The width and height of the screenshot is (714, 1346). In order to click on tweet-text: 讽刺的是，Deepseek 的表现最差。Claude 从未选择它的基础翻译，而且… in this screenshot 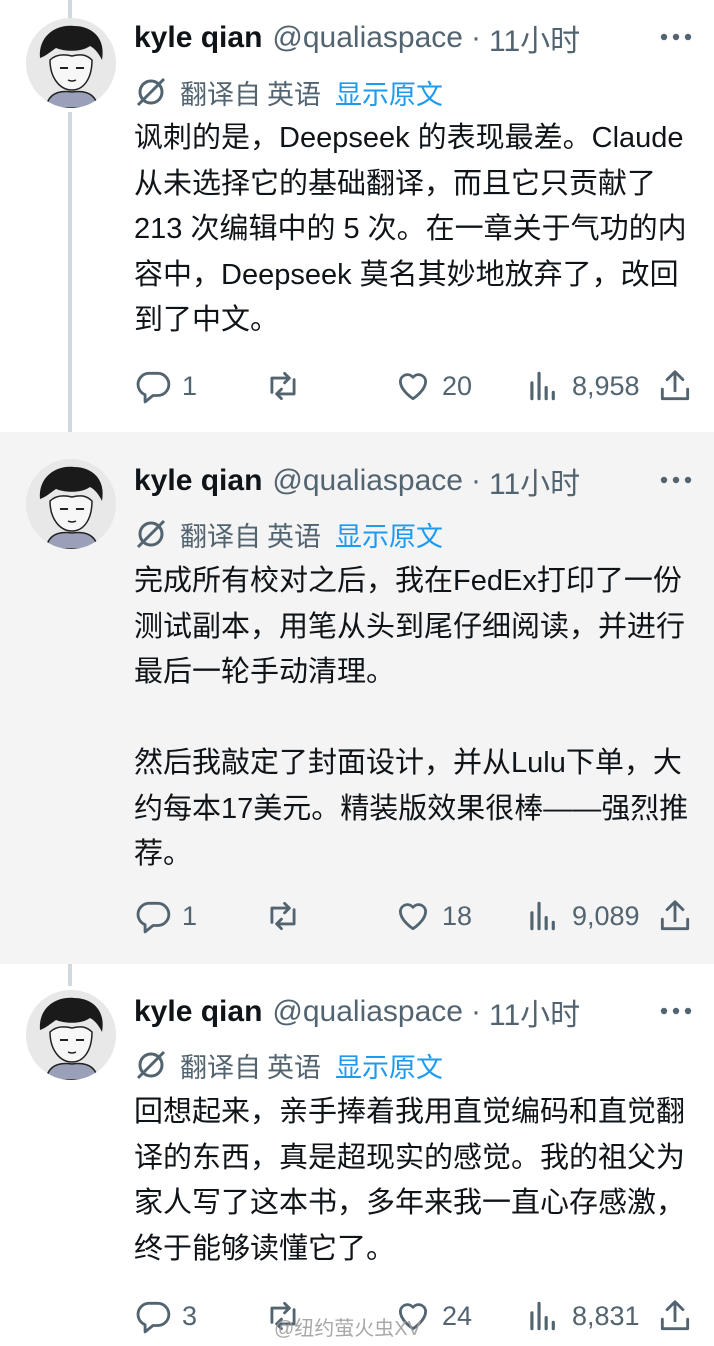, I will do `click(413, 229)`.